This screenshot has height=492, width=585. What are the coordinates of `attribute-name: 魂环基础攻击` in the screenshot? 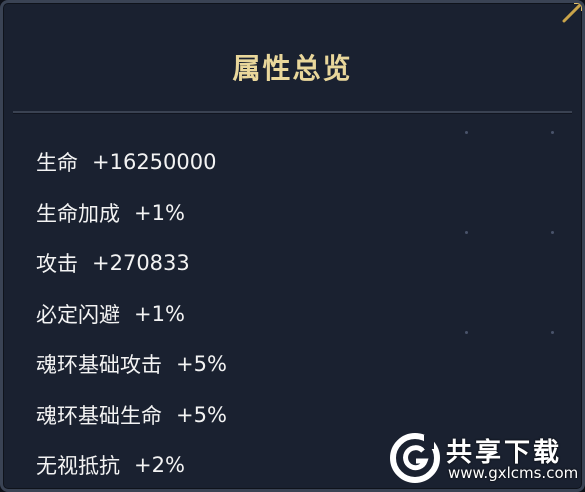 It's located at (99, 365).